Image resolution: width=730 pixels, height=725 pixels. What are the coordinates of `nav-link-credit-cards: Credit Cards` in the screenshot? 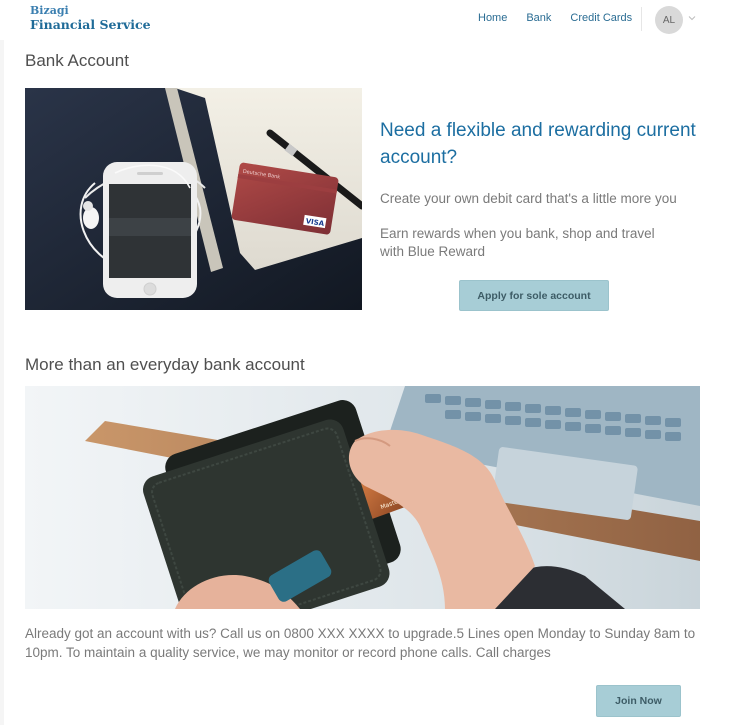 It's located at (601, 18).